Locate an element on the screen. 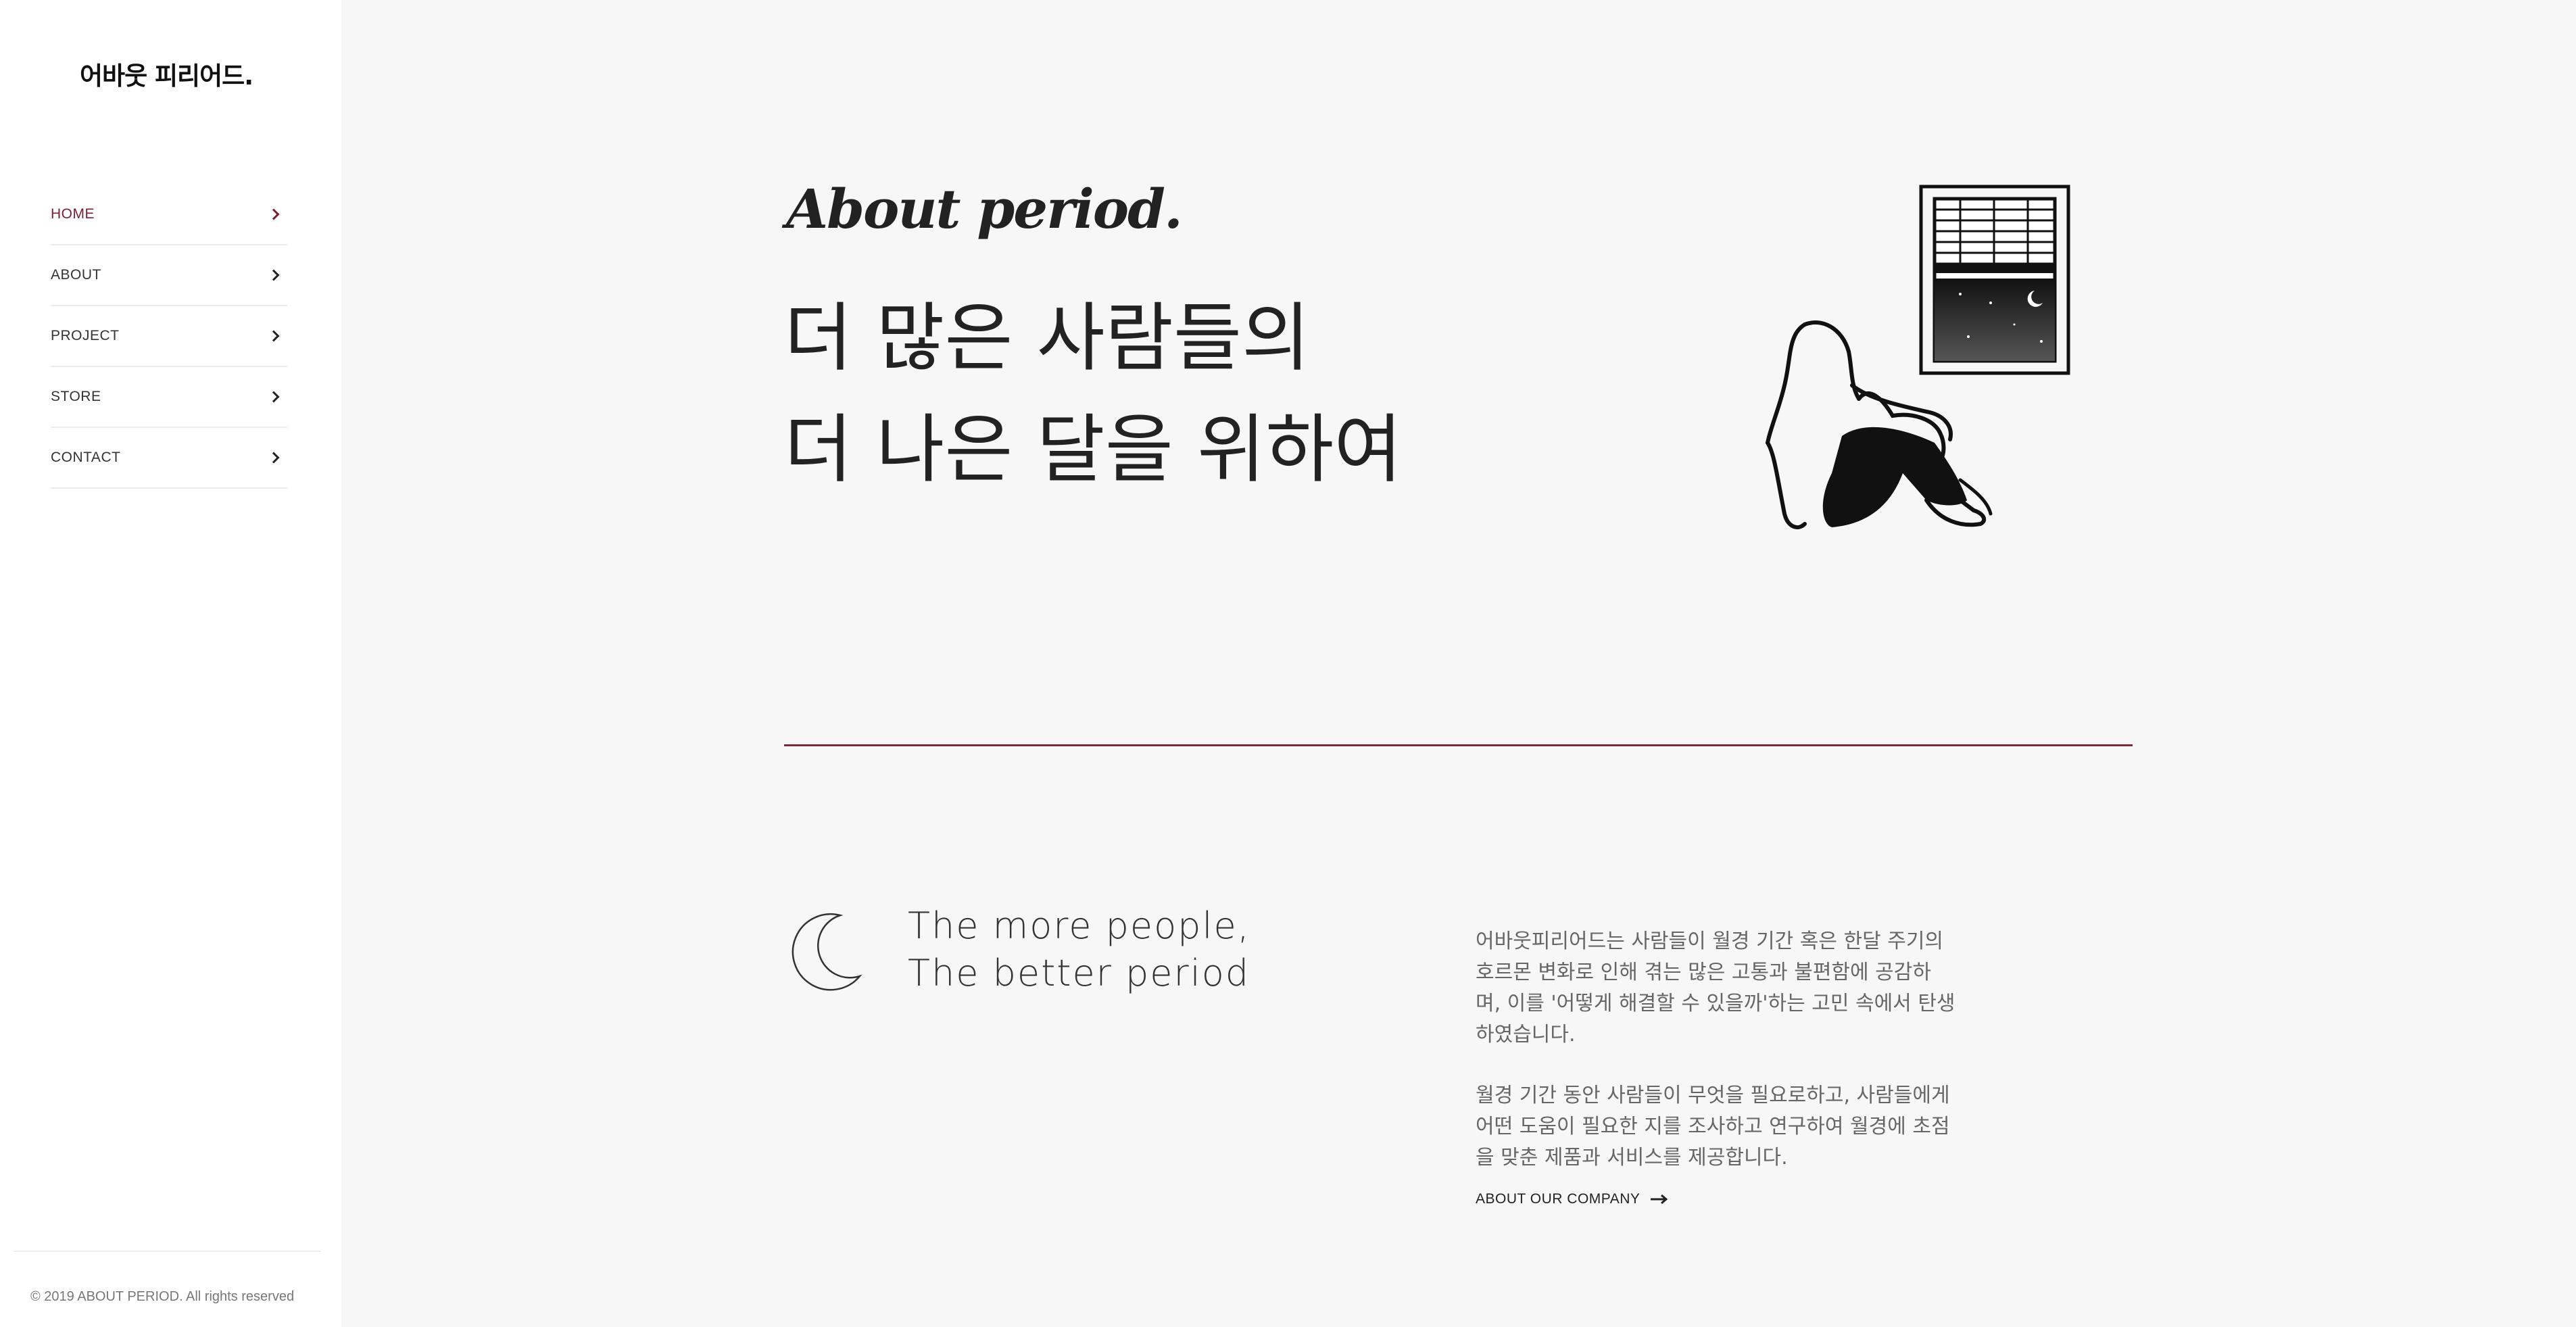  hero-script-title: About period. is located at coordinates (984, 209).